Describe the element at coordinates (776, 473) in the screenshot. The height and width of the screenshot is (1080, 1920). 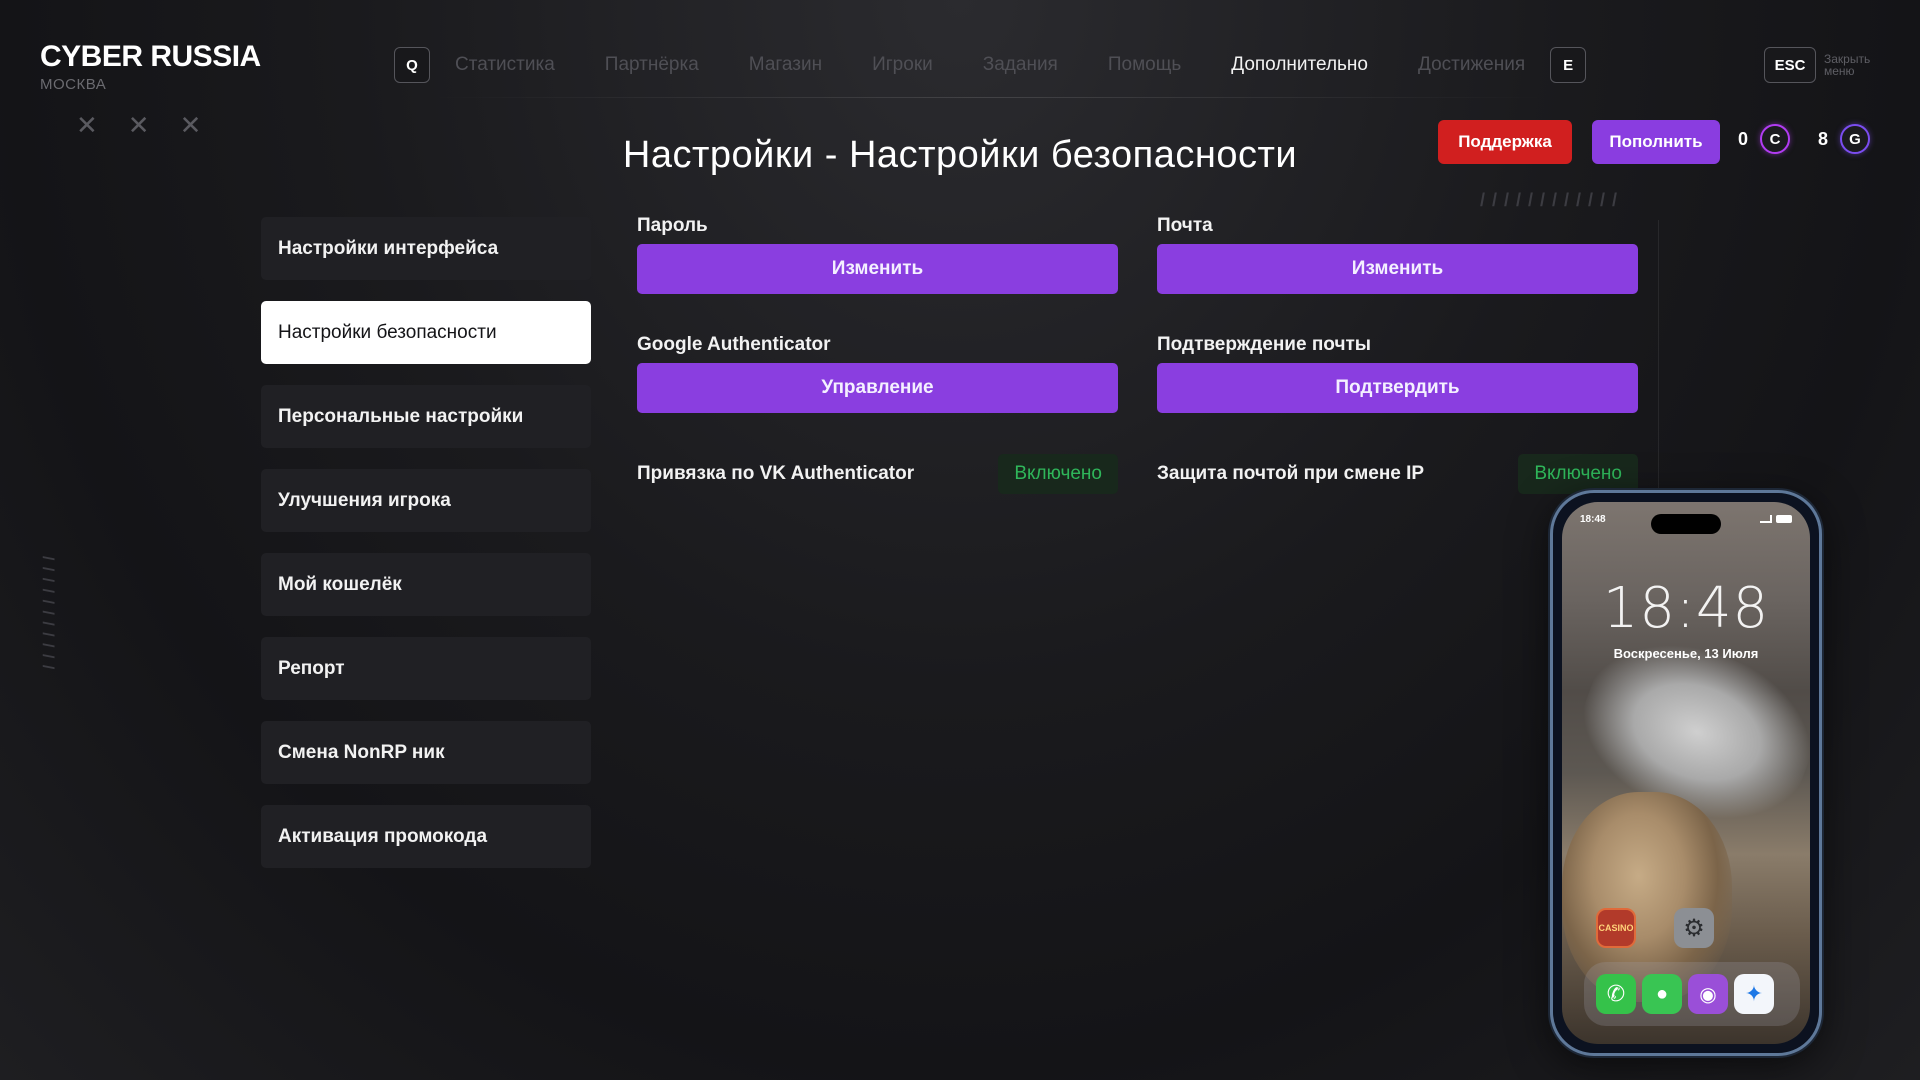
I see `vk-auth-label: Привязка по VK Authenticator` at that location.